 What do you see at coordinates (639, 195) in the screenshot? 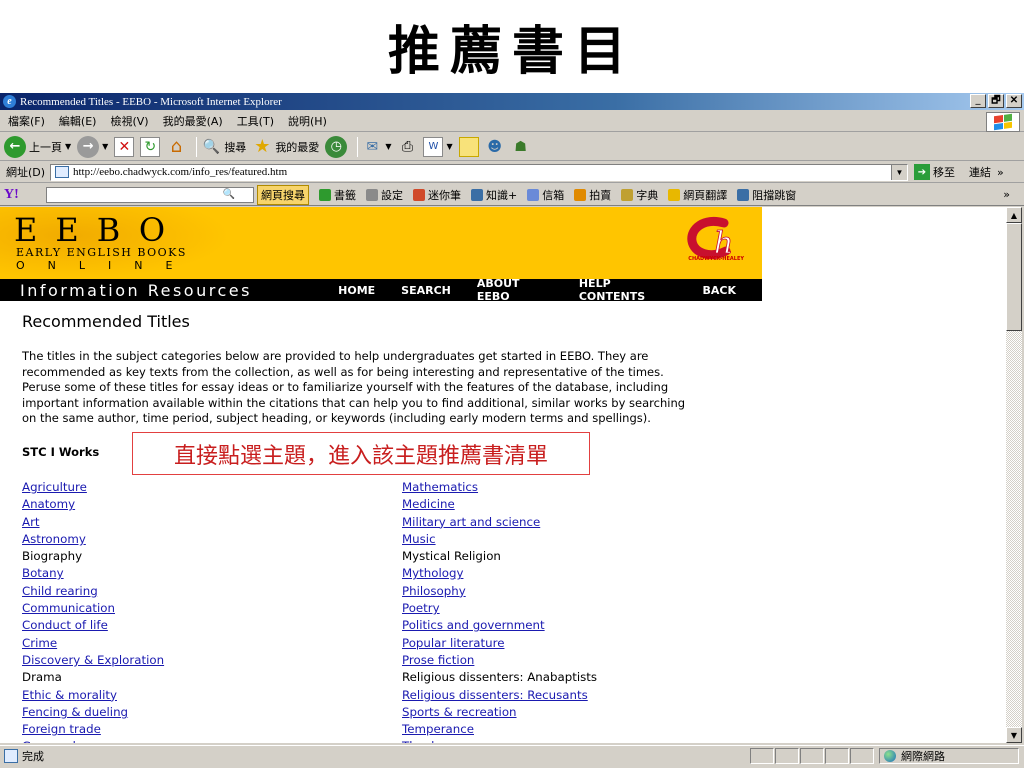
I see `yahoo-dictionary: 字典` at bounding box center [639, 195].